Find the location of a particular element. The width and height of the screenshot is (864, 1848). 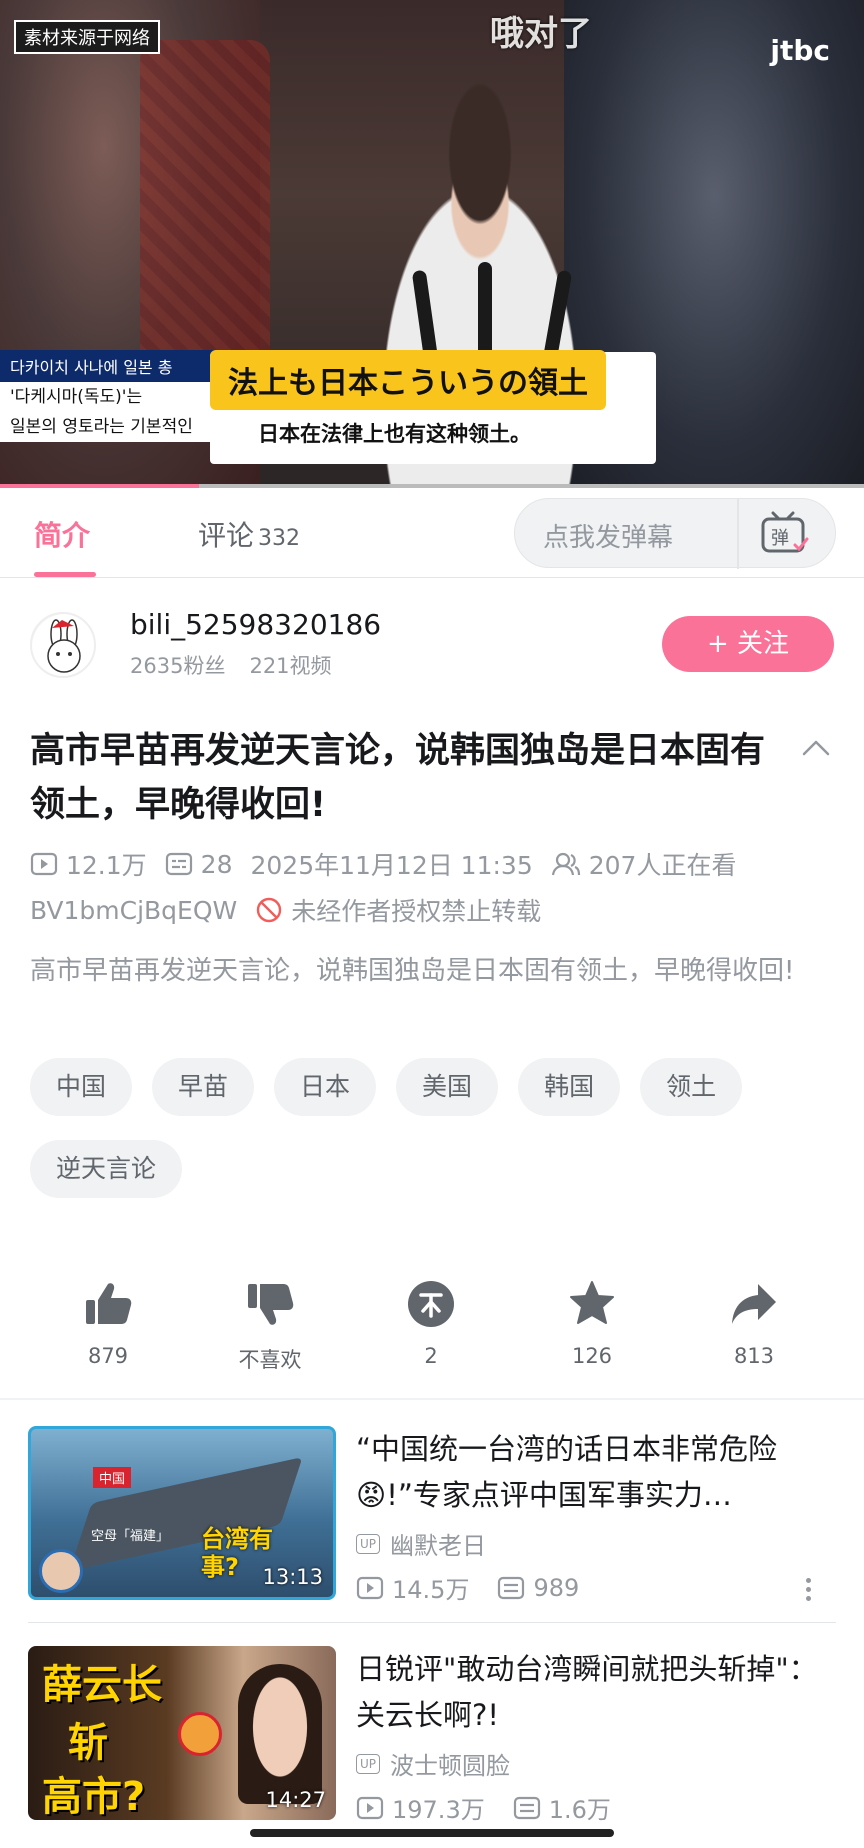

tab-comments: 评论 332 is located at coordinates (249, 534).